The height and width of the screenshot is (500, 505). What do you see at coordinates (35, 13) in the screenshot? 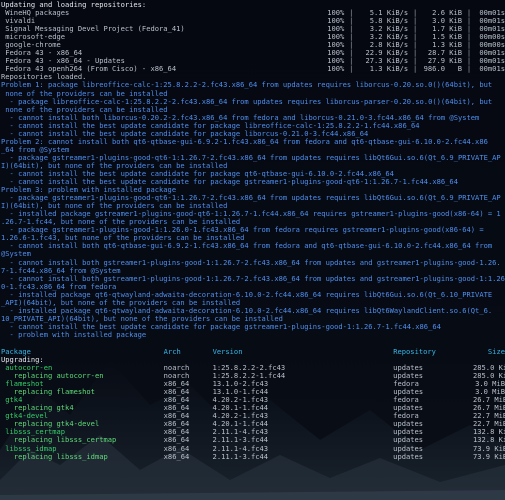
I see `repo-name: WineHQ packages` at bounding box center [35, 13].